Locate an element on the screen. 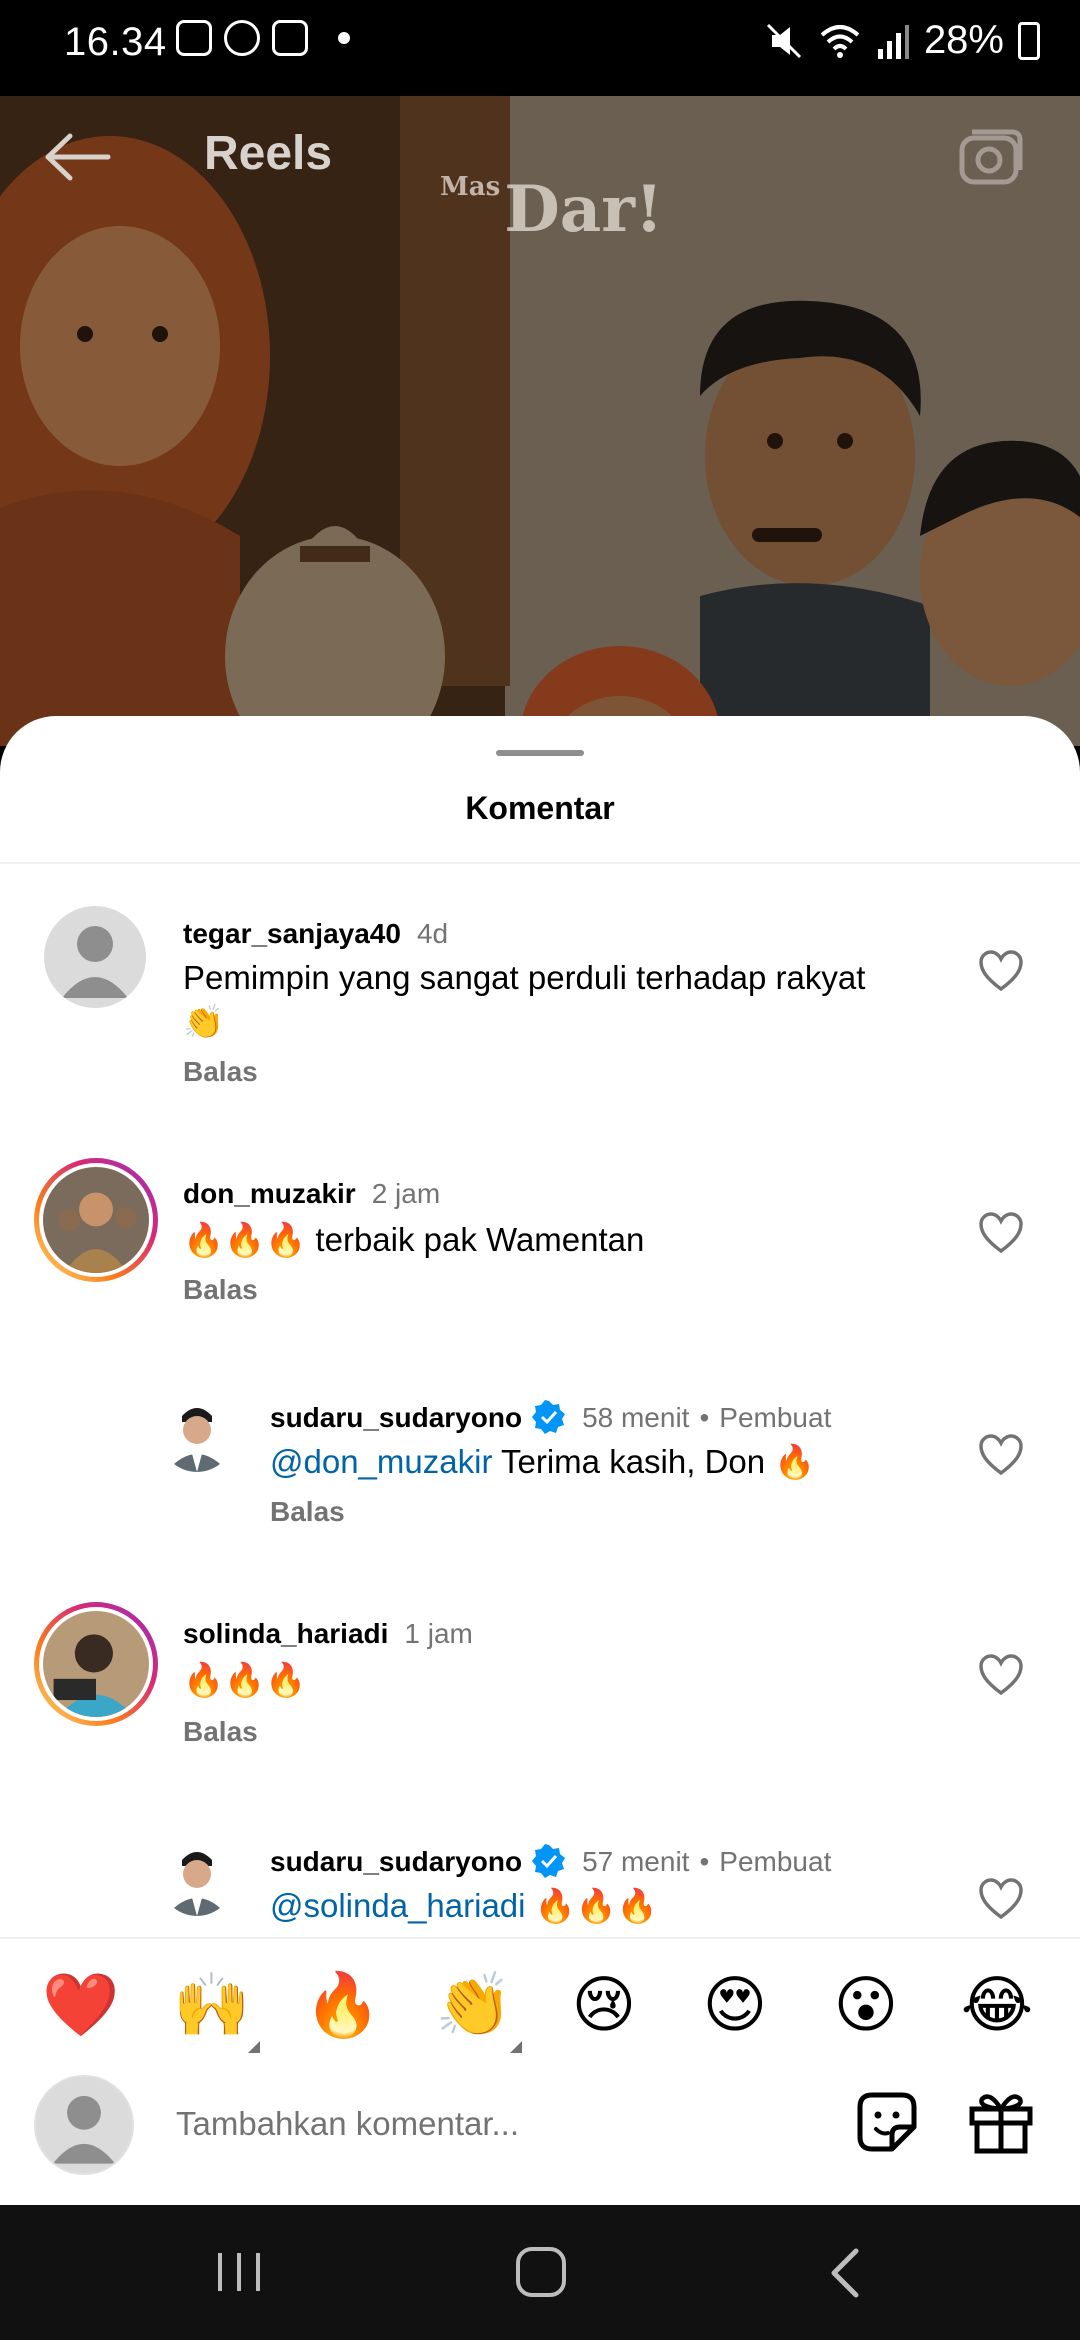 Image resolution: width=1080 pixels, height=2340 pixels. reels-top-bar: Reels is located at coordinates (540, 156).